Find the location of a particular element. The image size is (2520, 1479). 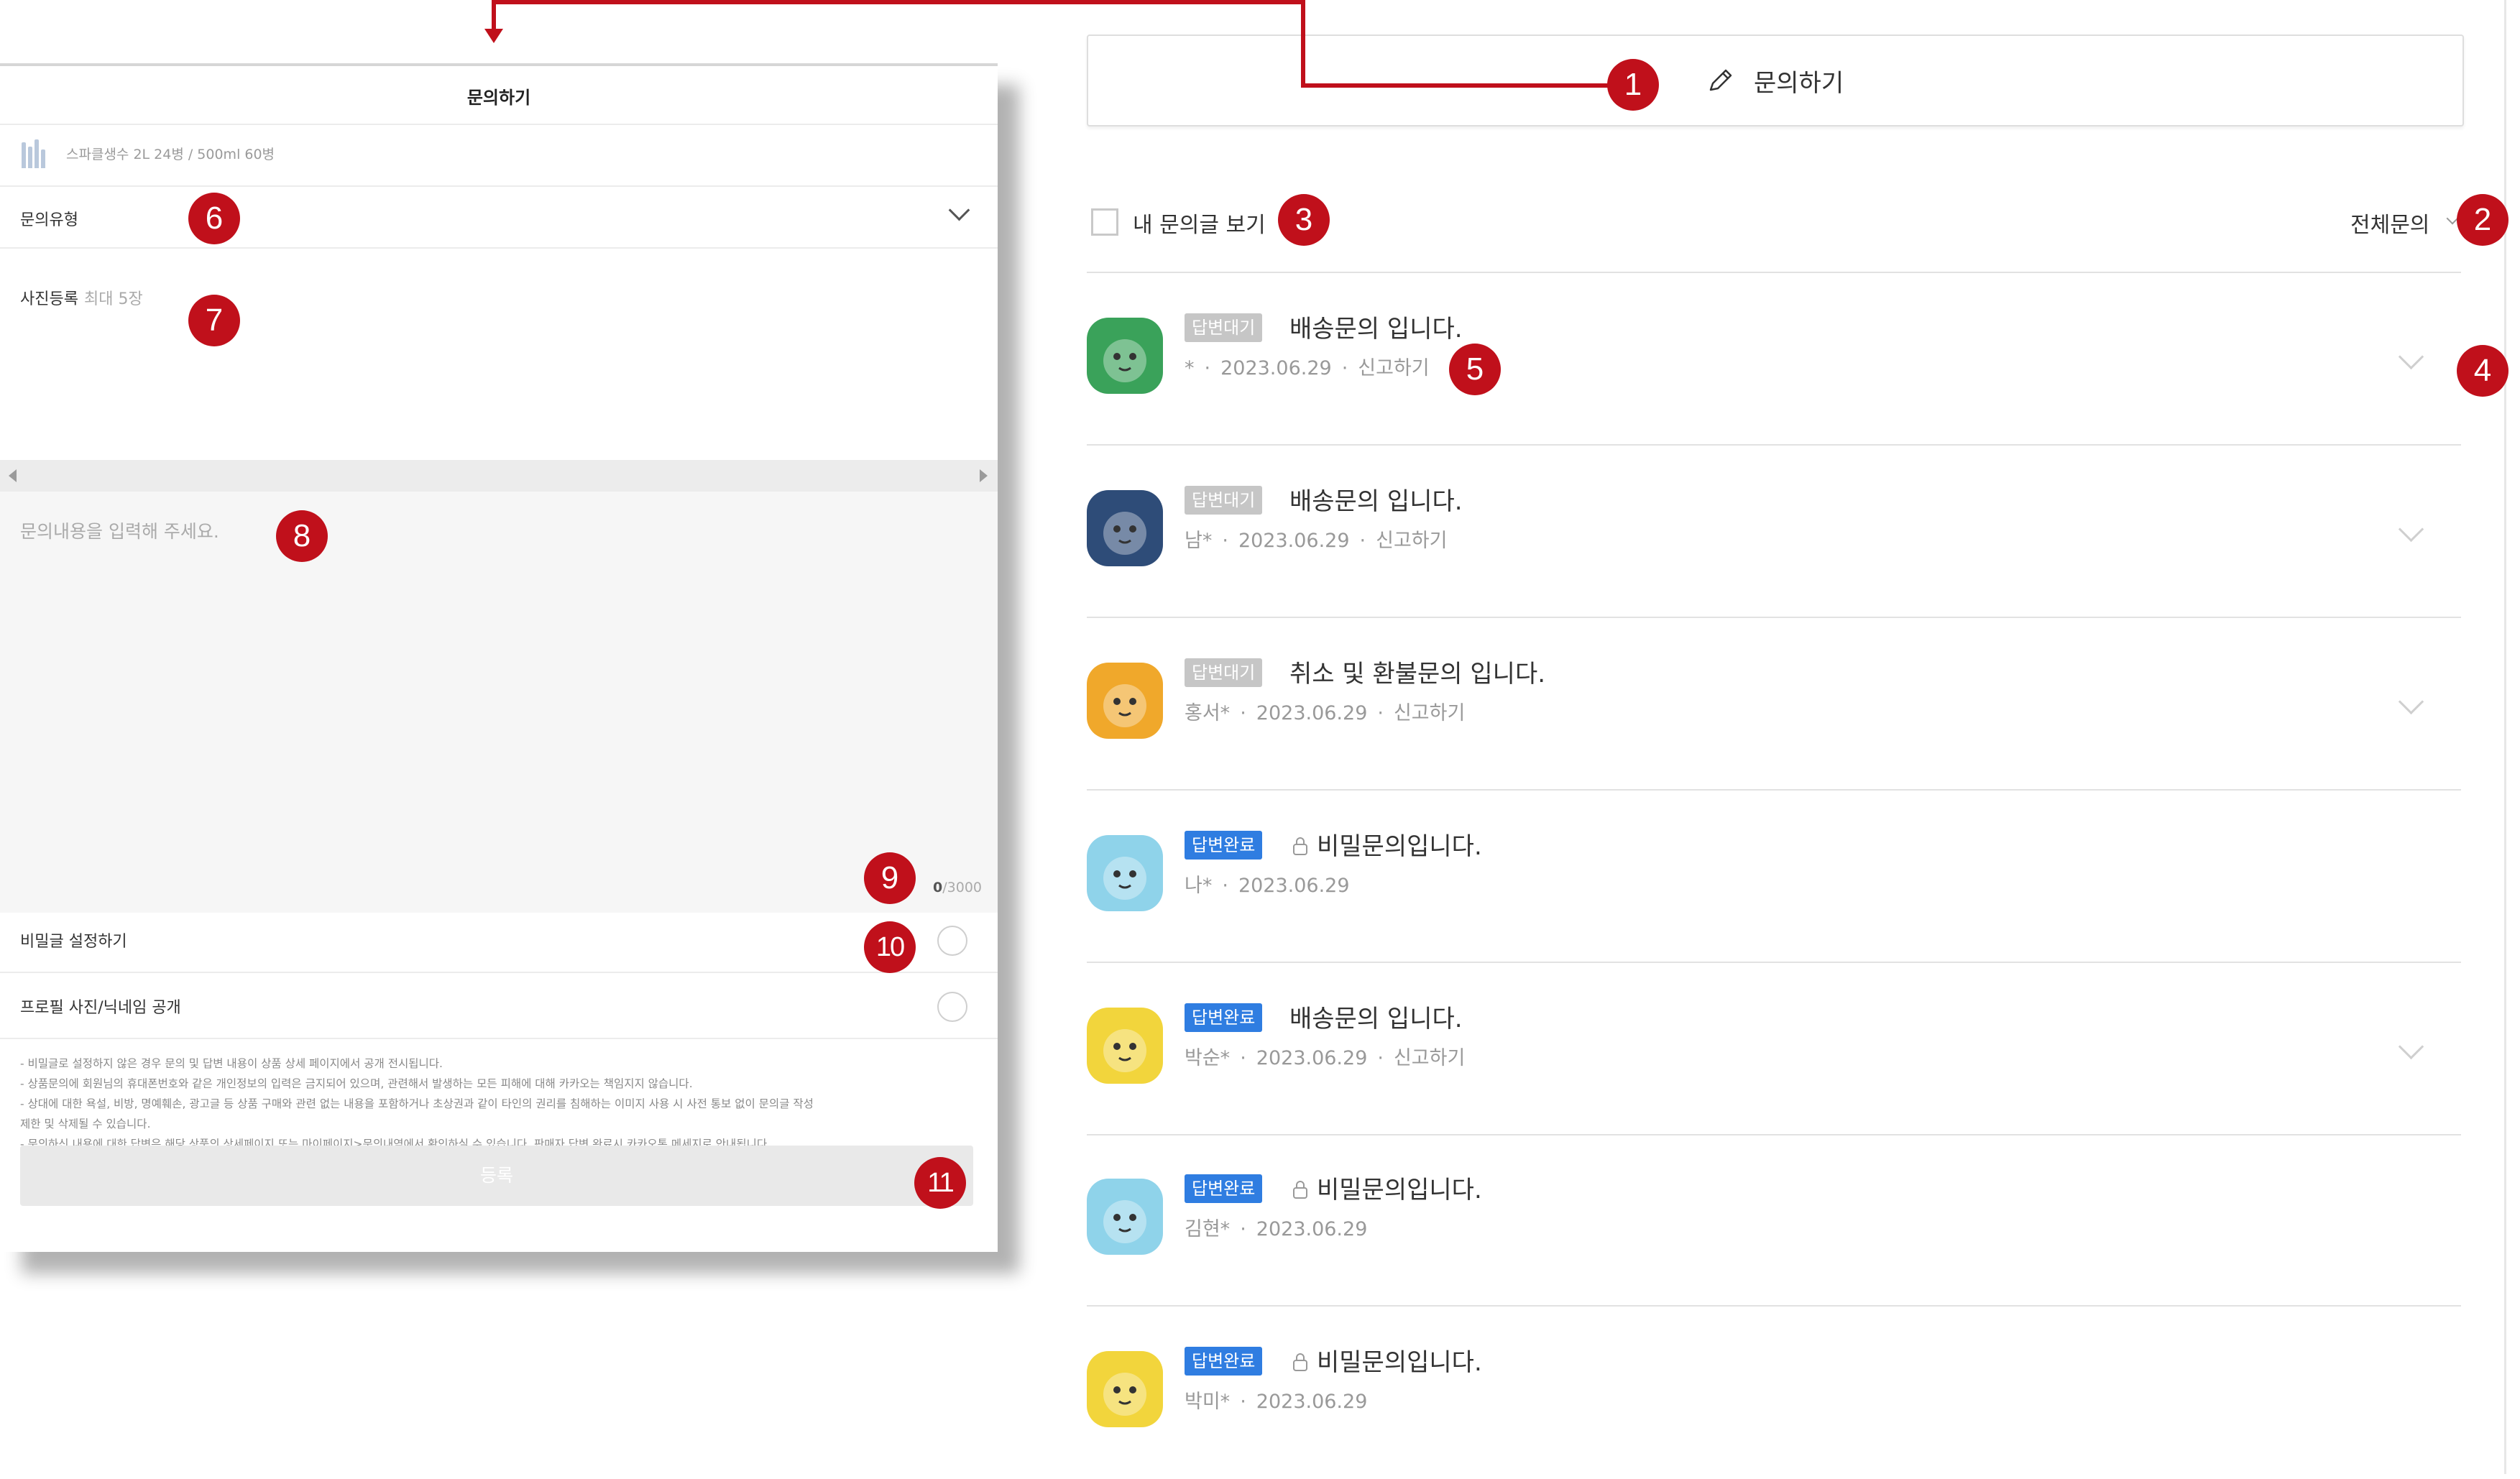

inquiry-meta: 박순* · 2023.06.29 · 신고하기 is located at coordinates (1325, 1058).